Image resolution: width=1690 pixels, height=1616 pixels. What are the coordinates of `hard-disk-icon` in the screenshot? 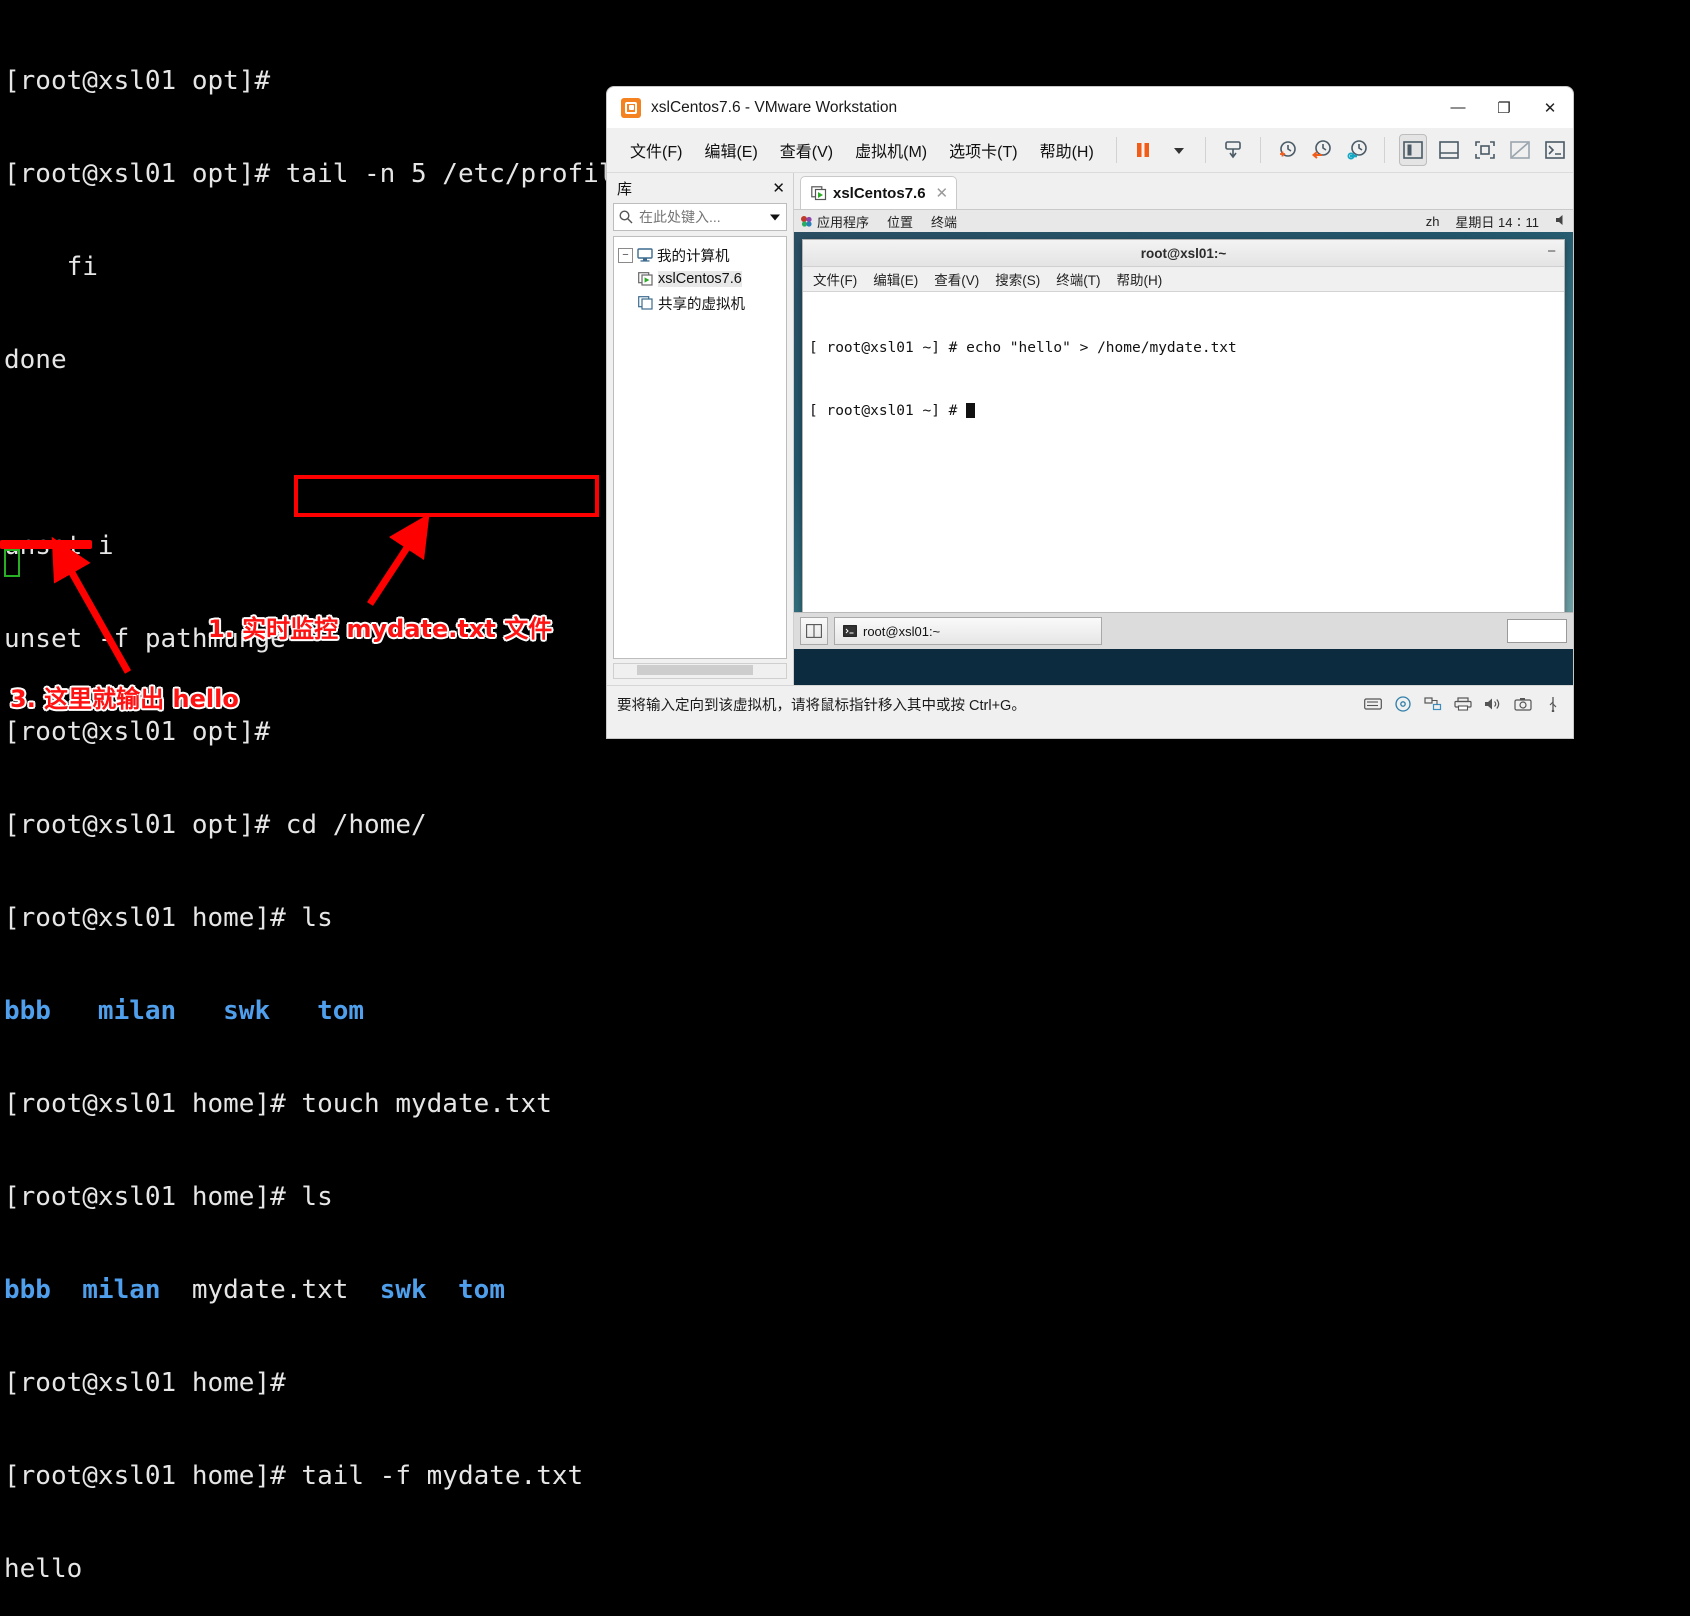 It's located at (1373, 704).